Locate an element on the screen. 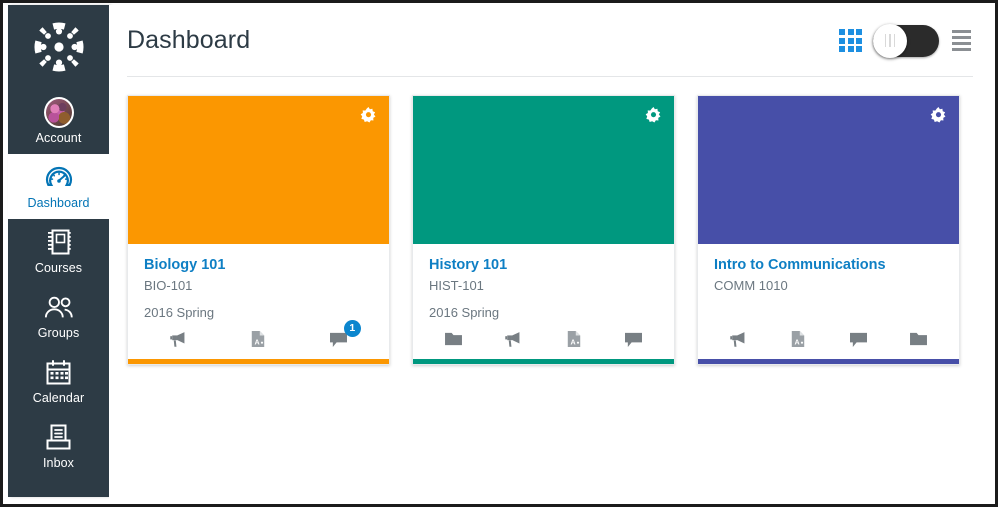  sidebar-item-groups: Groups is located at coordinates (58, 316).